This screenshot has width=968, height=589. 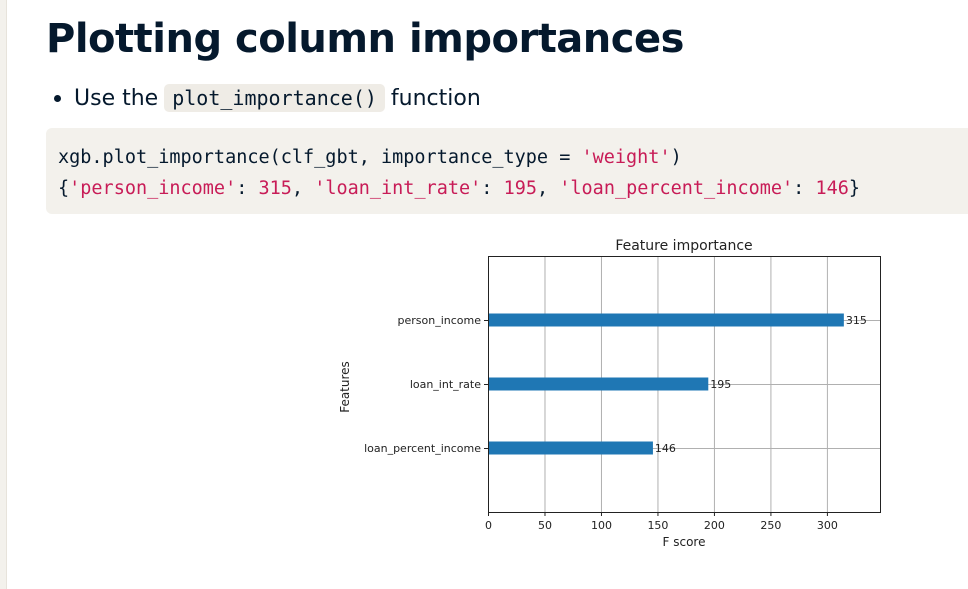 I want to click on x-tick-label-2: 100, so click(x=601, y=525).